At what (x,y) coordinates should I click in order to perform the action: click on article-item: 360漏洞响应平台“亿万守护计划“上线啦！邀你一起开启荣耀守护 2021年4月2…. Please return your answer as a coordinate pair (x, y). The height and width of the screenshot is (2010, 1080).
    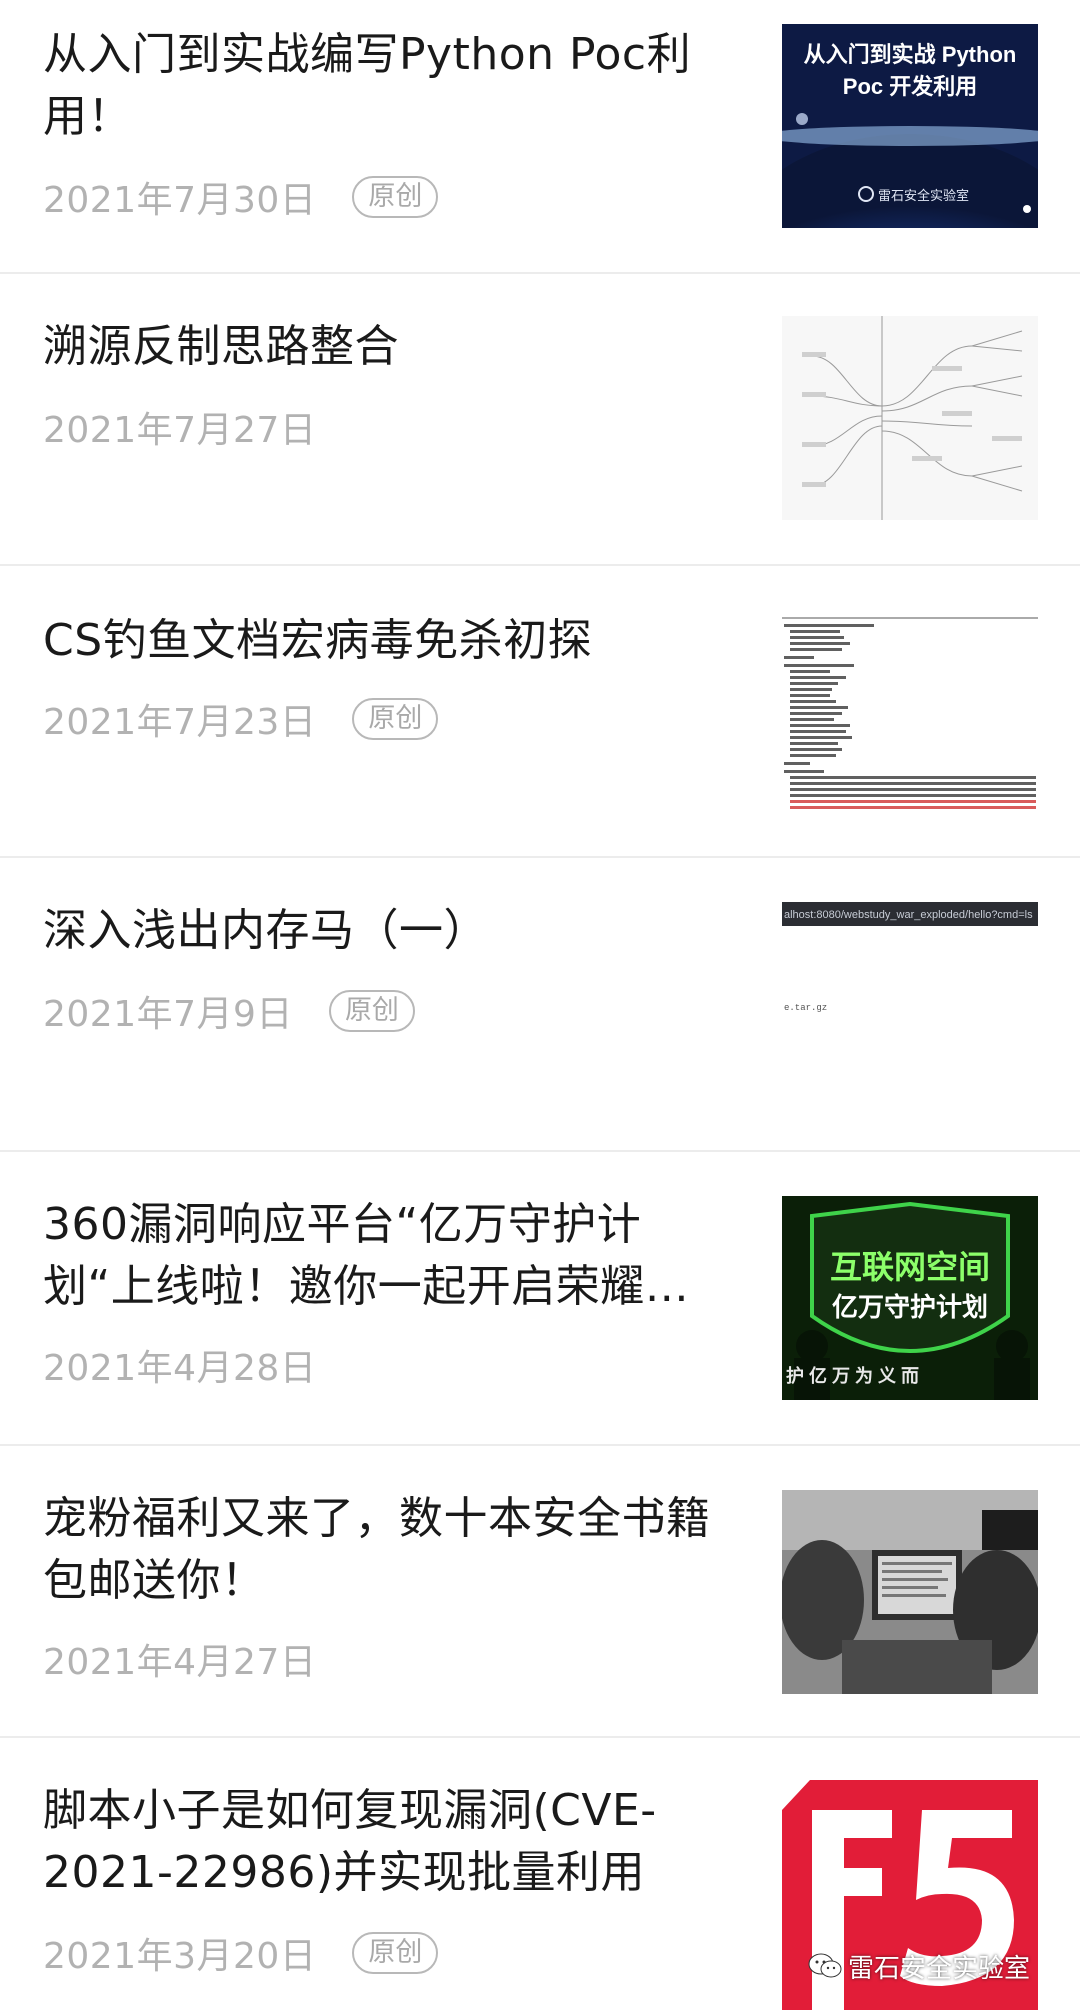
    Looking at the image, I should click on (540, 1299).